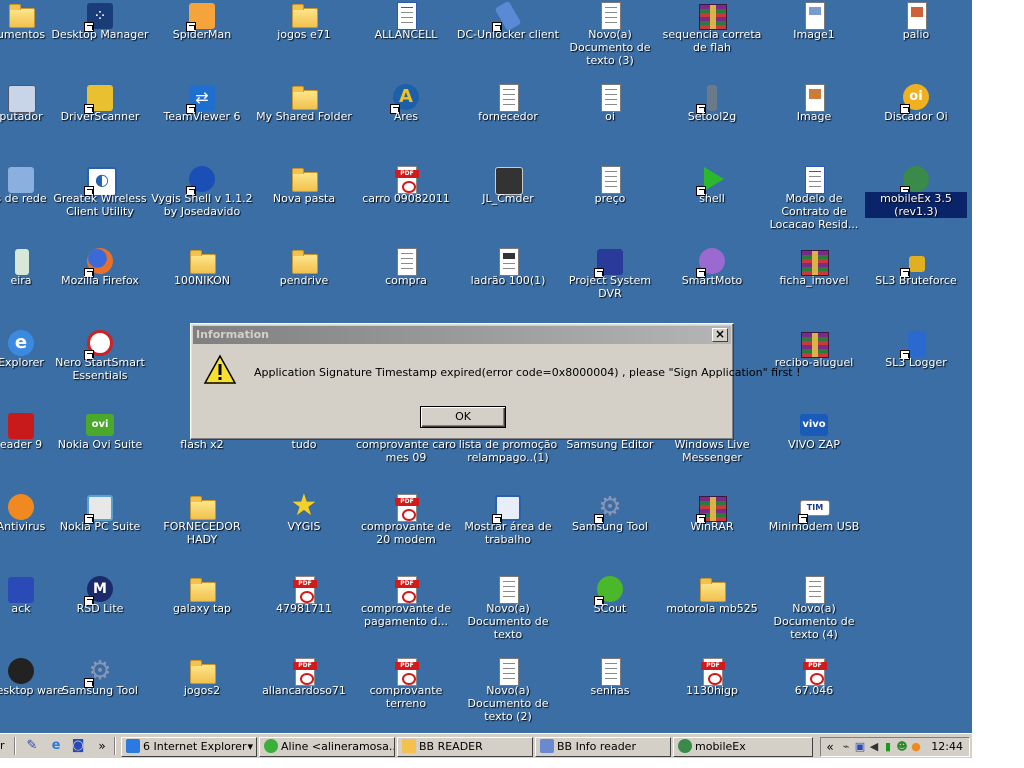 The image size is (1024, 768). What do you see at coordinates (508, 694) in the screenshot?
I see `desktop-icon-novo-documento-2: Novo(a) Documento de texto (2)` at bounding box center [508, 694].